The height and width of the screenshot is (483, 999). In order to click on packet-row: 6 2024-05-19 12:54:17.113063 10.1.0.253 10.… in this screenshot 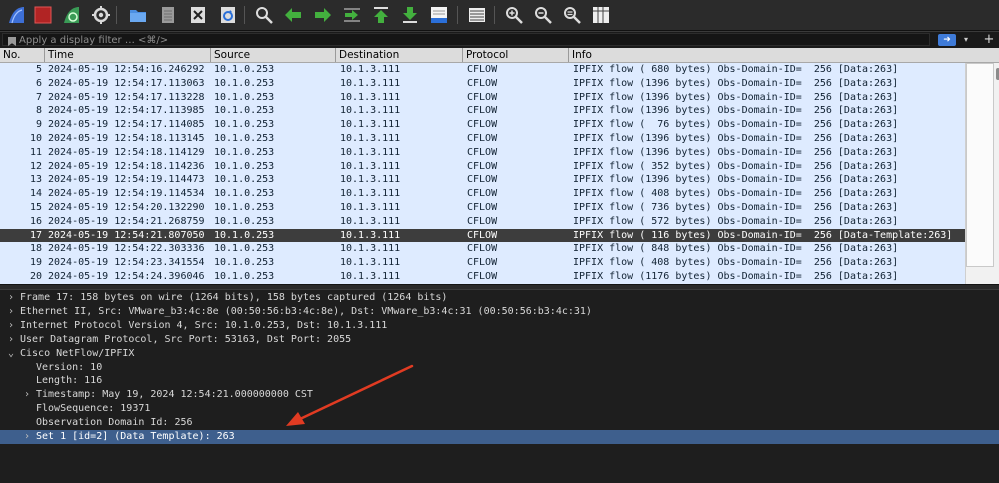, I will do `click(482, 83)`.